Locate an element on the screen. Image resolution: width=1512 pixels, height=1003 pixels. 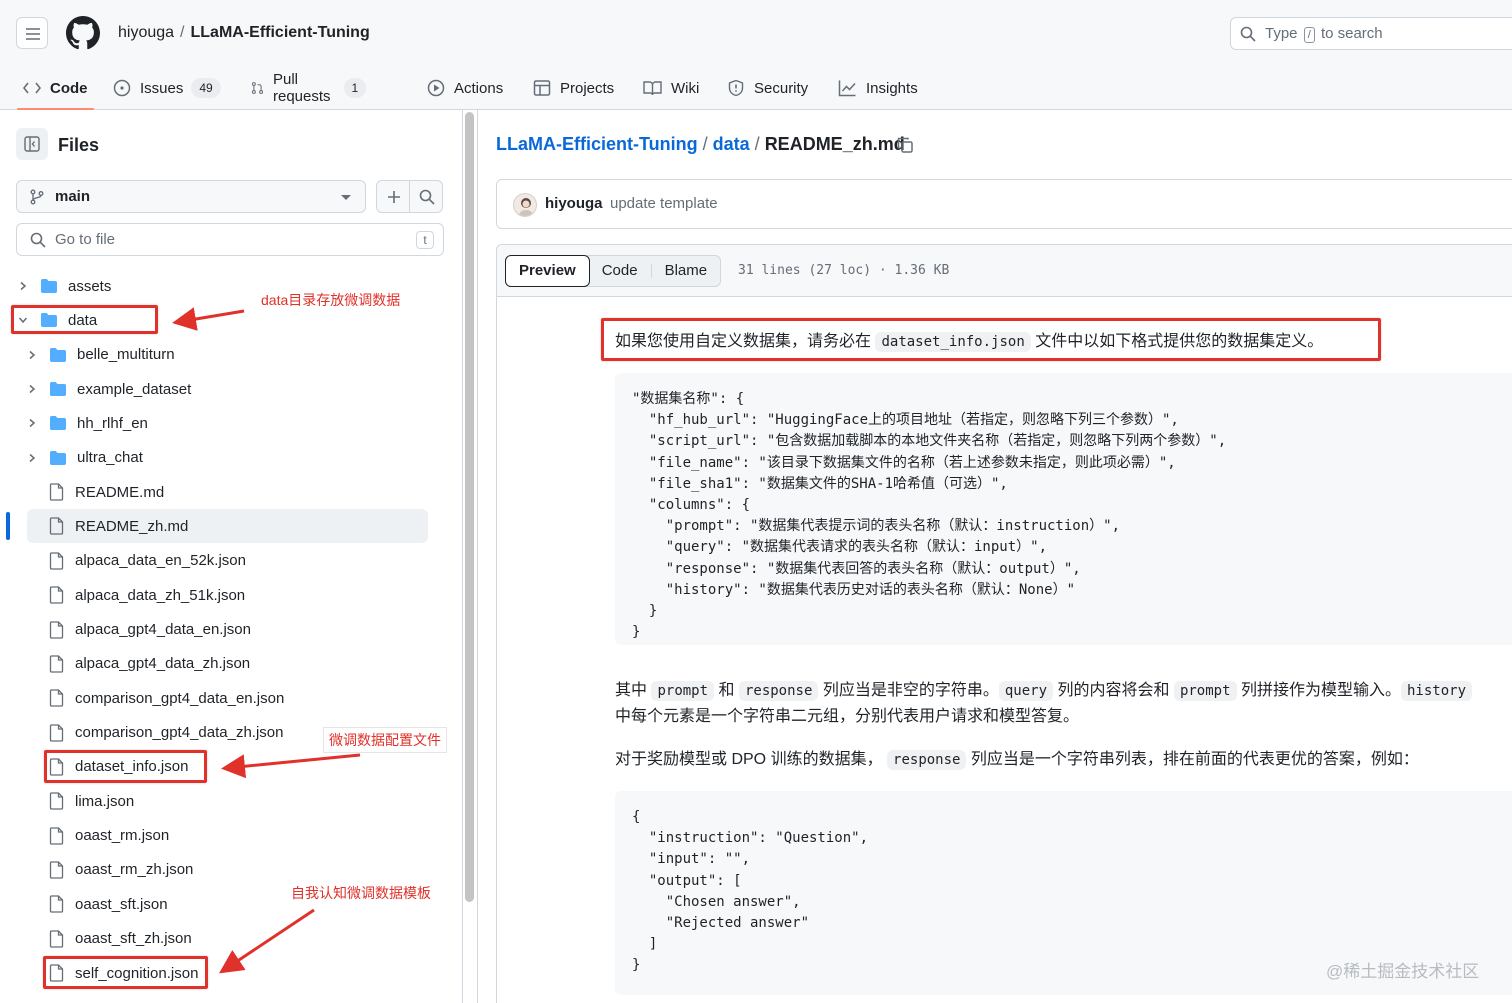
tree-file-item: comparison_gpt4_data_en.json is located at coordinates (155, 698).